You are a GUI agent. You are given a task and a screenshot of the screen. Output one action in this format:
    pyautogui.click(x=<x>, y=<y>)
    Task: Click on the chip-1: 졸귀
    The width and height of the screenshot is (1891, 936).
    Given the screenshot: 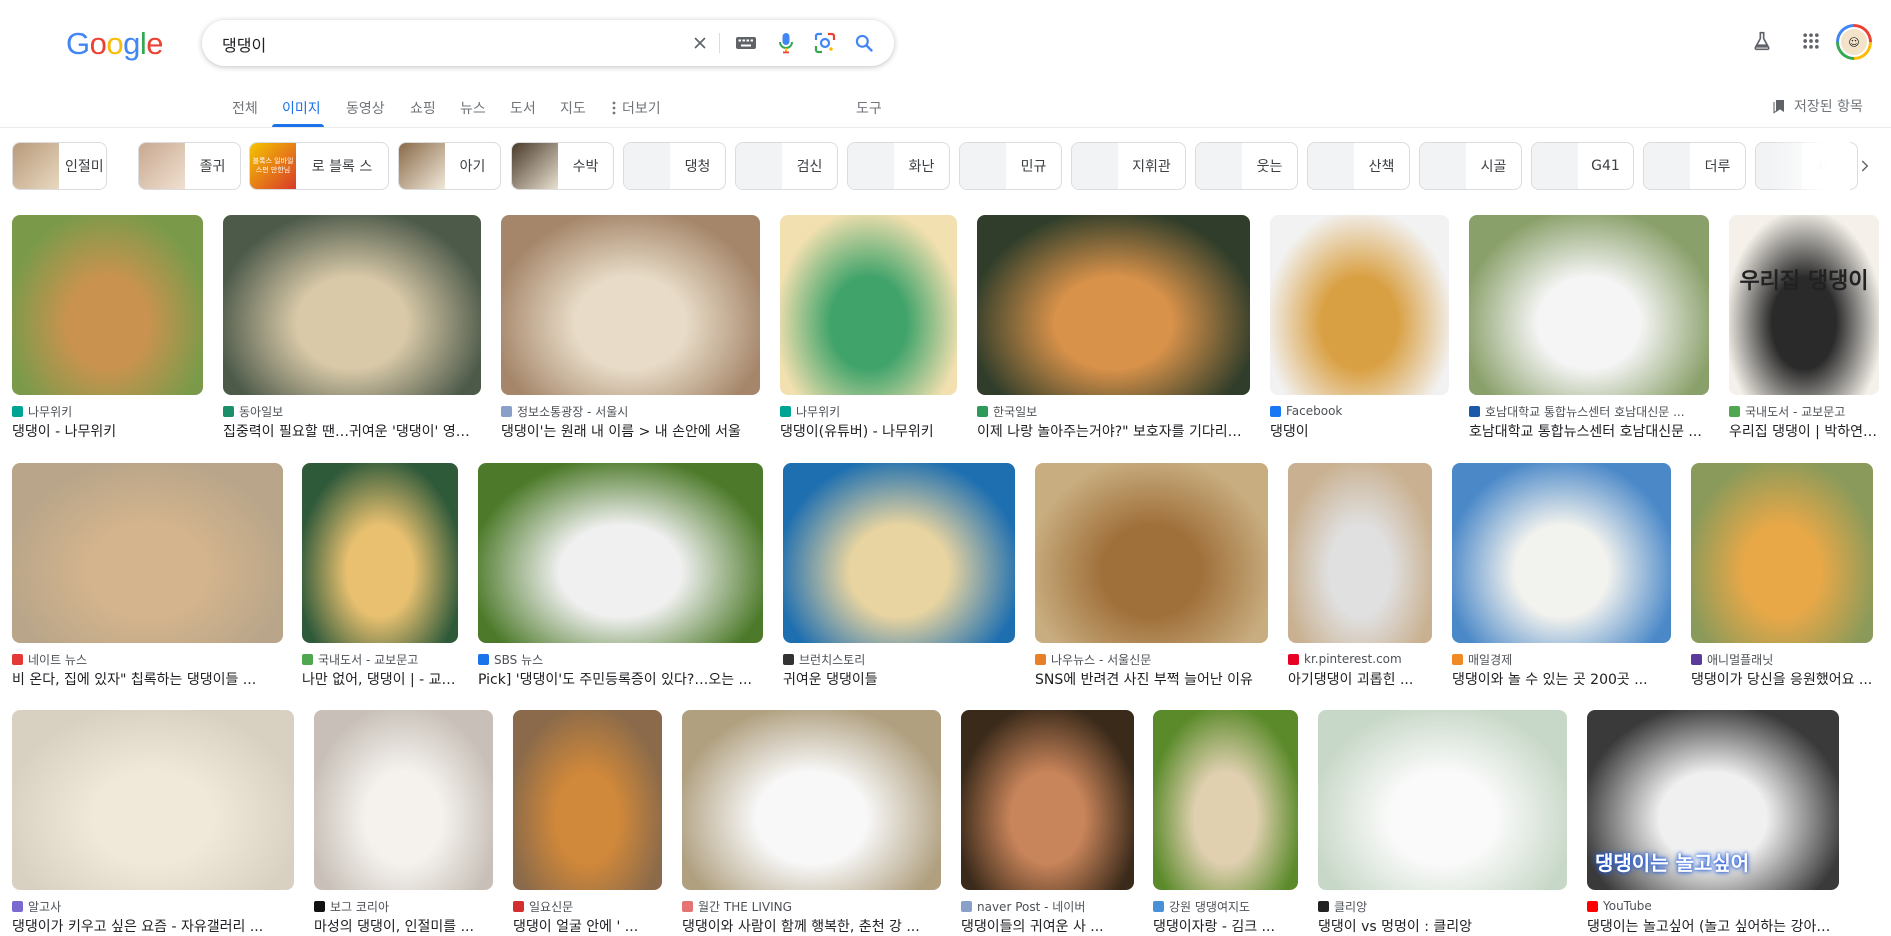 What is the action you would take?
    pyautogui.click(x=189, y=166)
    